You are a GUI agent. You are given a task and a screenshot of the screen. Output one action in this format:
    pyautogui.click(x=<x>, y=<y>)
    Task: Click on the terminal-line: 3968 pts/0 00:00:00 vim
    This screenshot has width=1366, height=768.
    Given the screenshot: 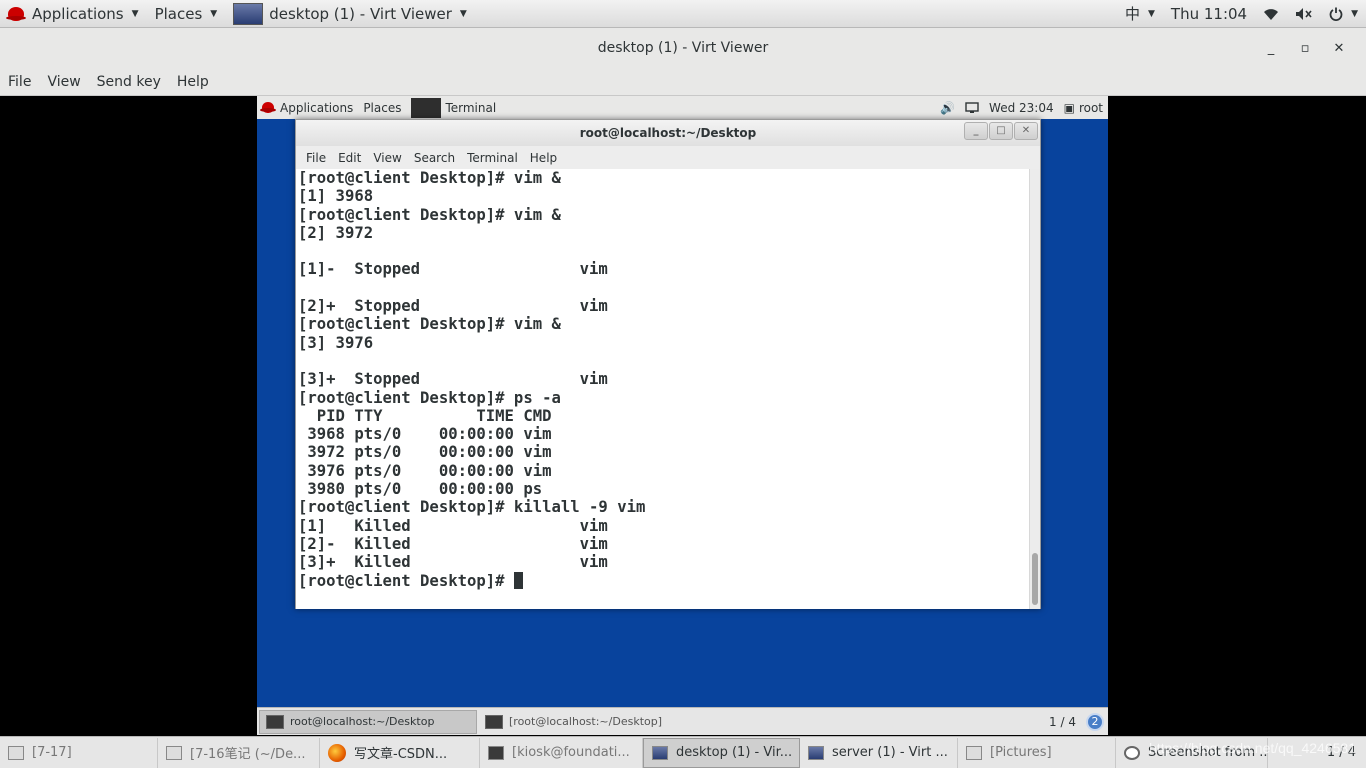 What is the action you would take?
    pyautogui.click(x=425, y=434)
    